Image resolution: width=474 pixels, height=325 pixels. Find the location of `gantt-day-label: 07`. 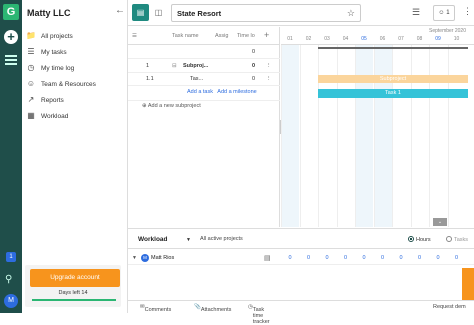

gantt-day-label: 07 is located at coordinates (401, 39).